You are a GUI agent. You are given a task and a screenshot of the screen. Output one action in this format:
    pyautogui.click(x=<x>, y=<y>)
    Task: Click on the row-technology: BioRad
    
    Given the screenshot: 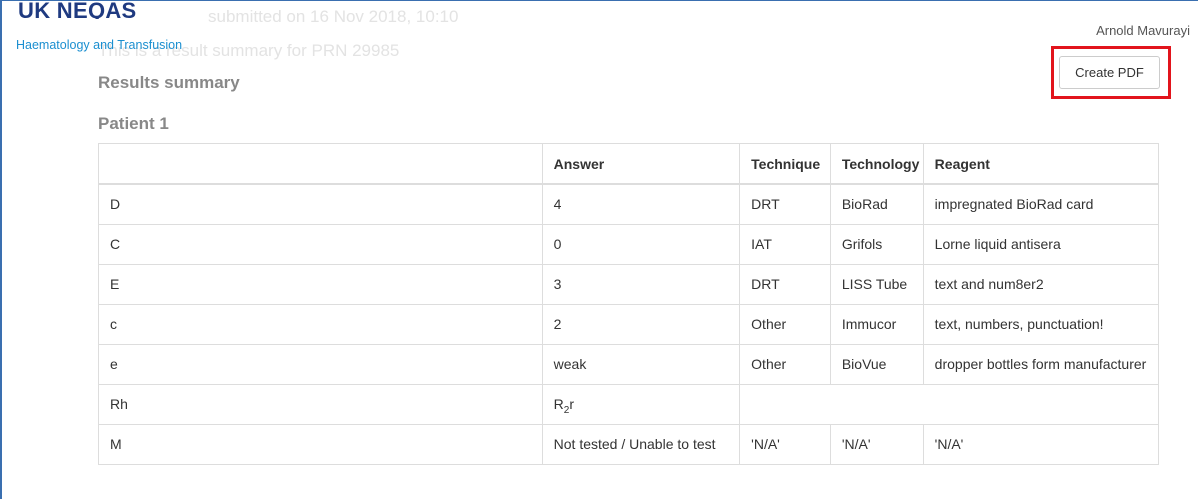 What is the action you would take?
    pyautogui.click(x=876, y=204)
    